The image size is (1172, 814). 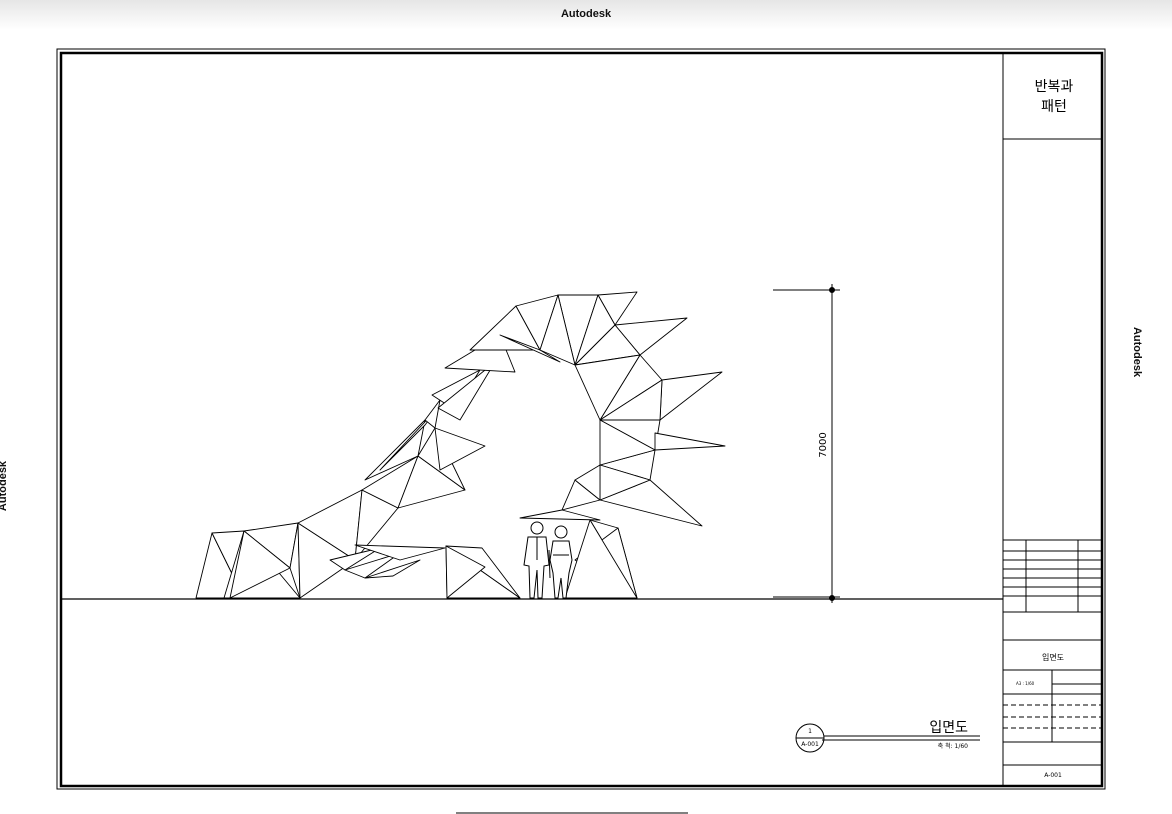 I want to click on project-title-line1: 반복과, so click(x=1054, y=87).